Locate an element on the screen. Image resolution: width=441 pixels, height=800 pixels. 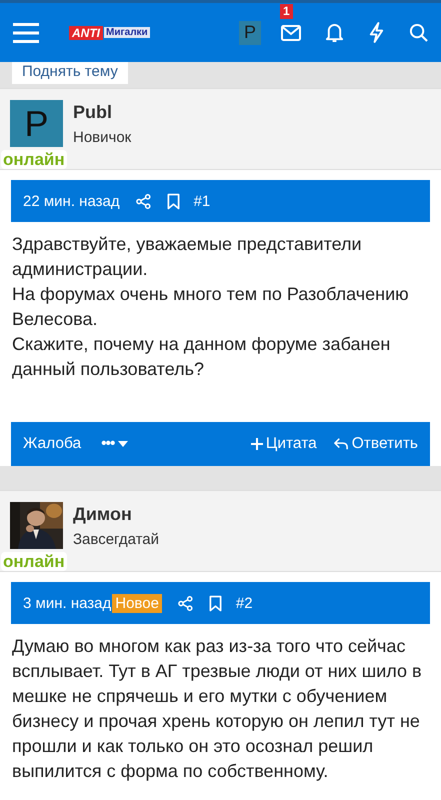
post-time: 22 мин. назад is located at coordinates (71, 201).